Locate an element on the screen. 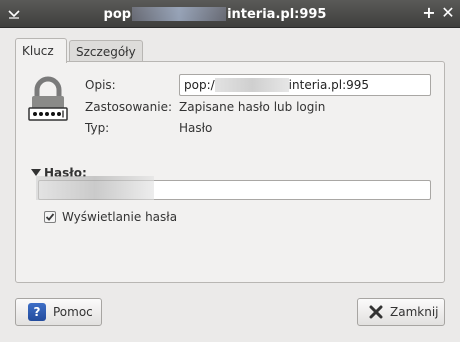 The height and width of the screenshot is (342, 460). x-icon is located at coordinates (376, 312).